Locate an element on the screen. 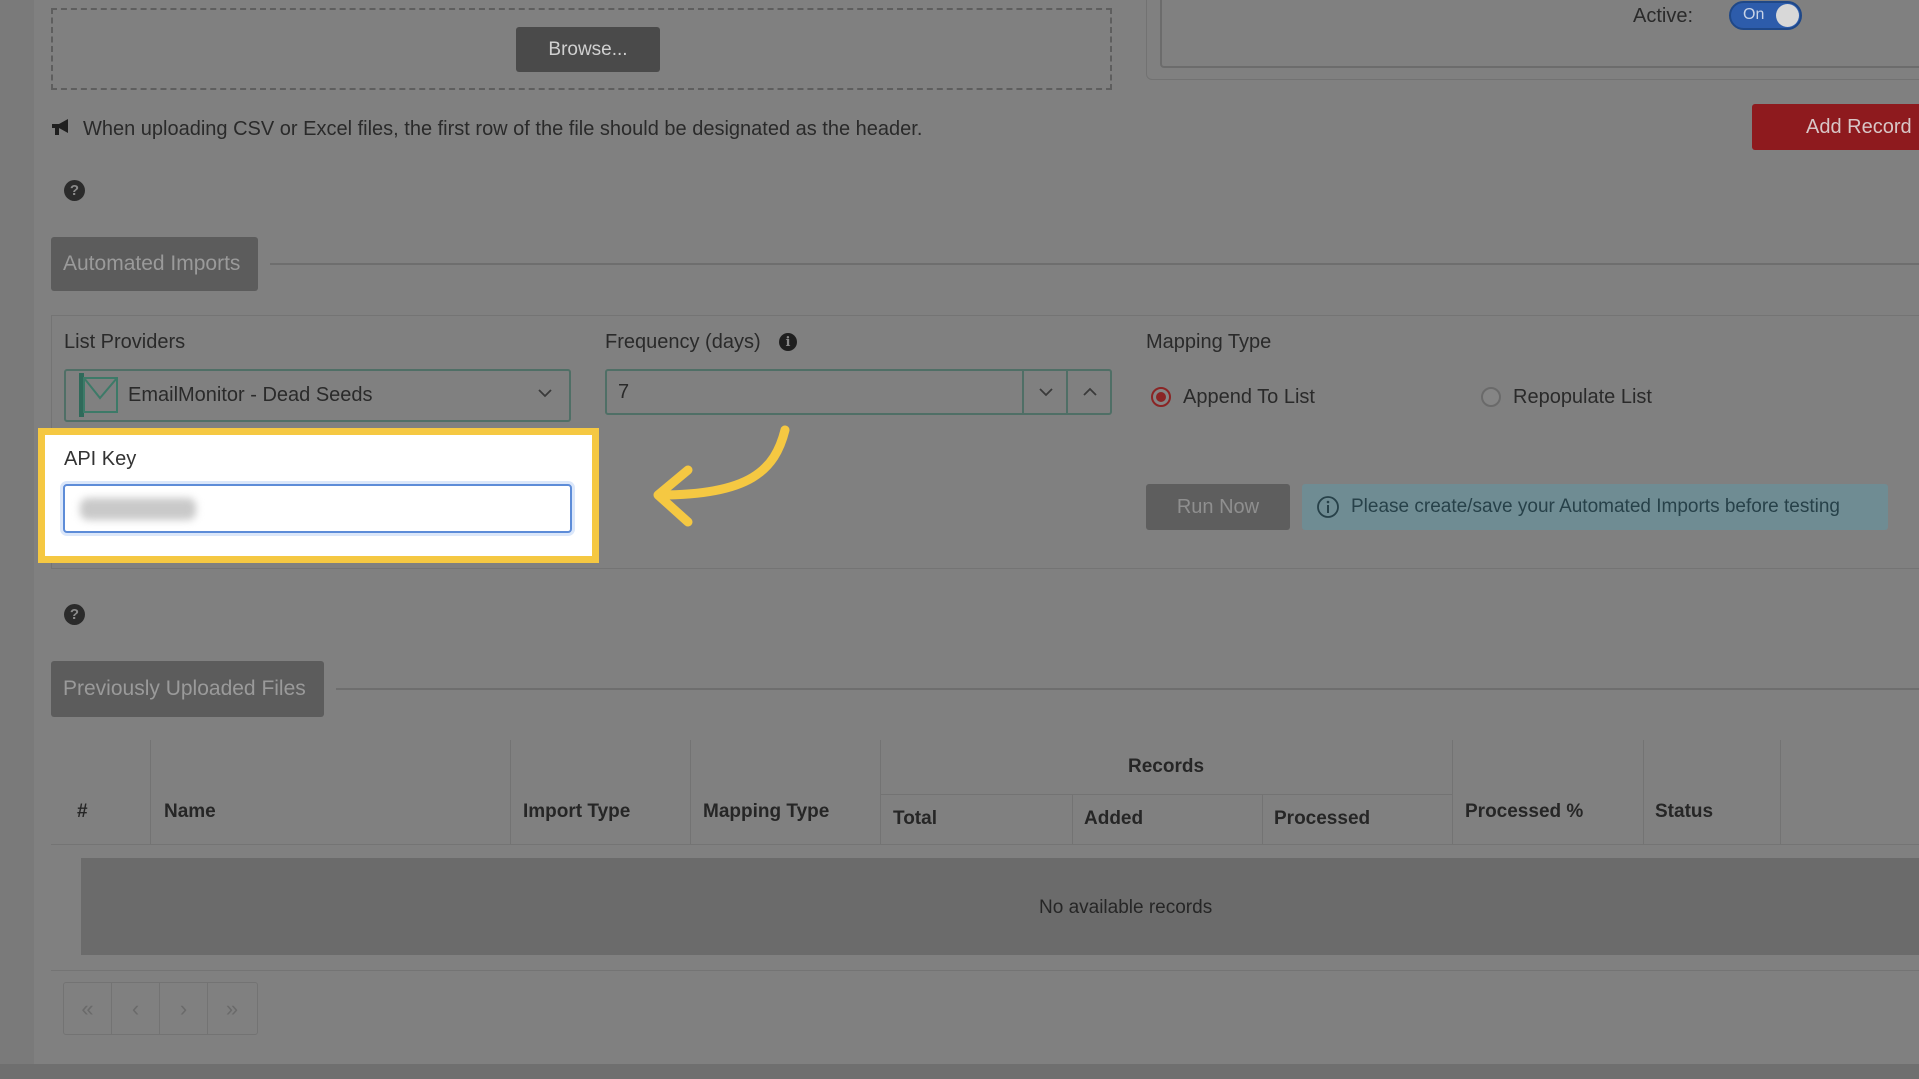 This screenshot has height=1079, width=1919. frequency-decrement-button is located at coordinates (1044, 392).